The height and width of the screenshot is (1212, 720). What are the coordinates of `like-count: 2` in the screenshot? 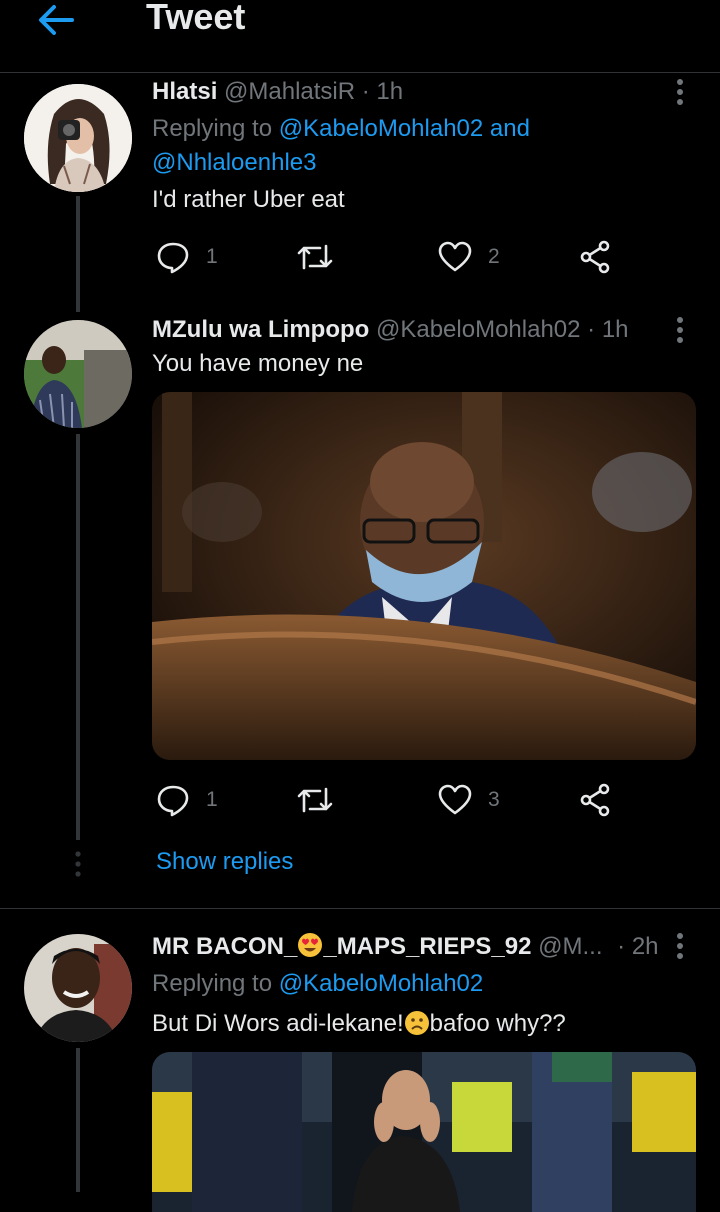 It's located at (494, 256).